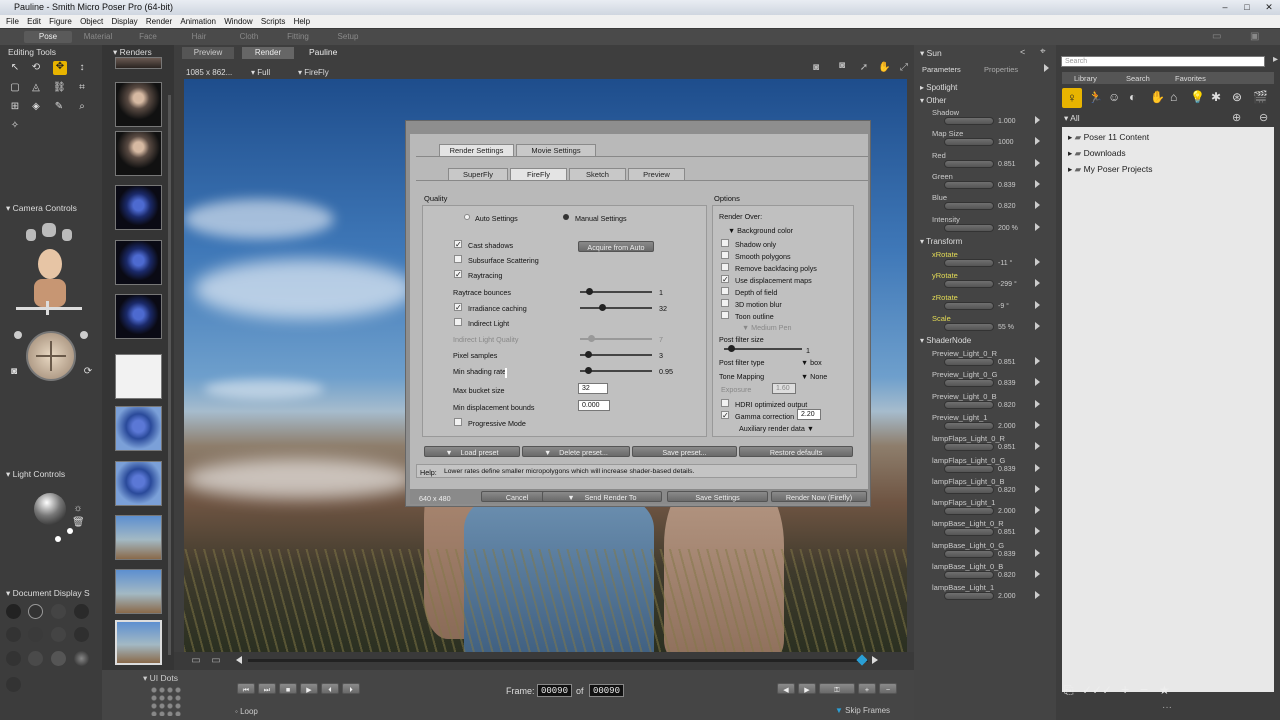 This screenshot has height=720, width=1280. I want to click on loop-toggle: ◦ Loop, so click(246, 711).